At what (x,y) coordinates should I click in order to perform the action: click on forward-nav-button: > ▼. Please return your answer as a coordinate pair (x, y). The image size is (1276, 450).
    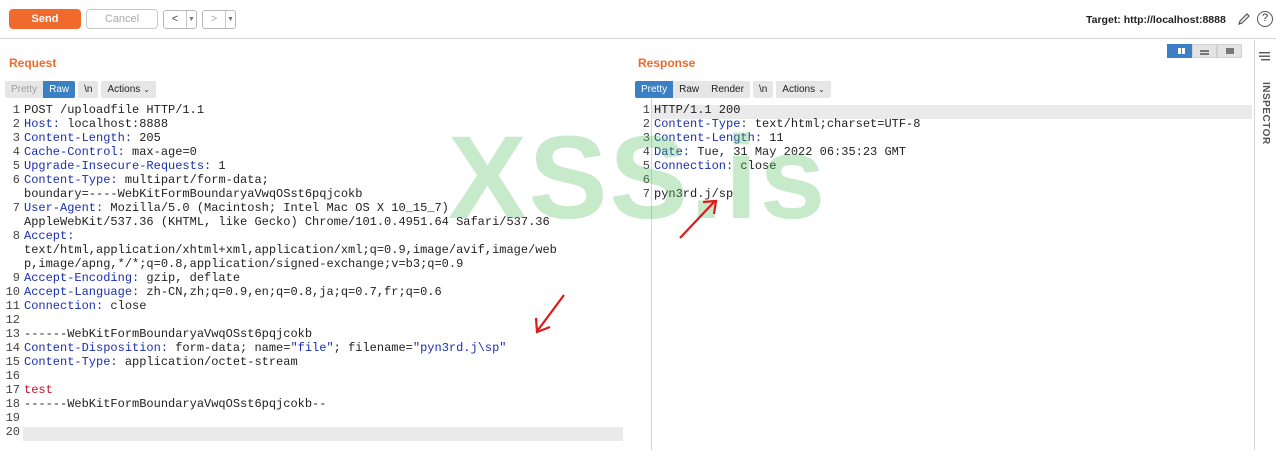
    Looking at the image, I should click on (219, 19).